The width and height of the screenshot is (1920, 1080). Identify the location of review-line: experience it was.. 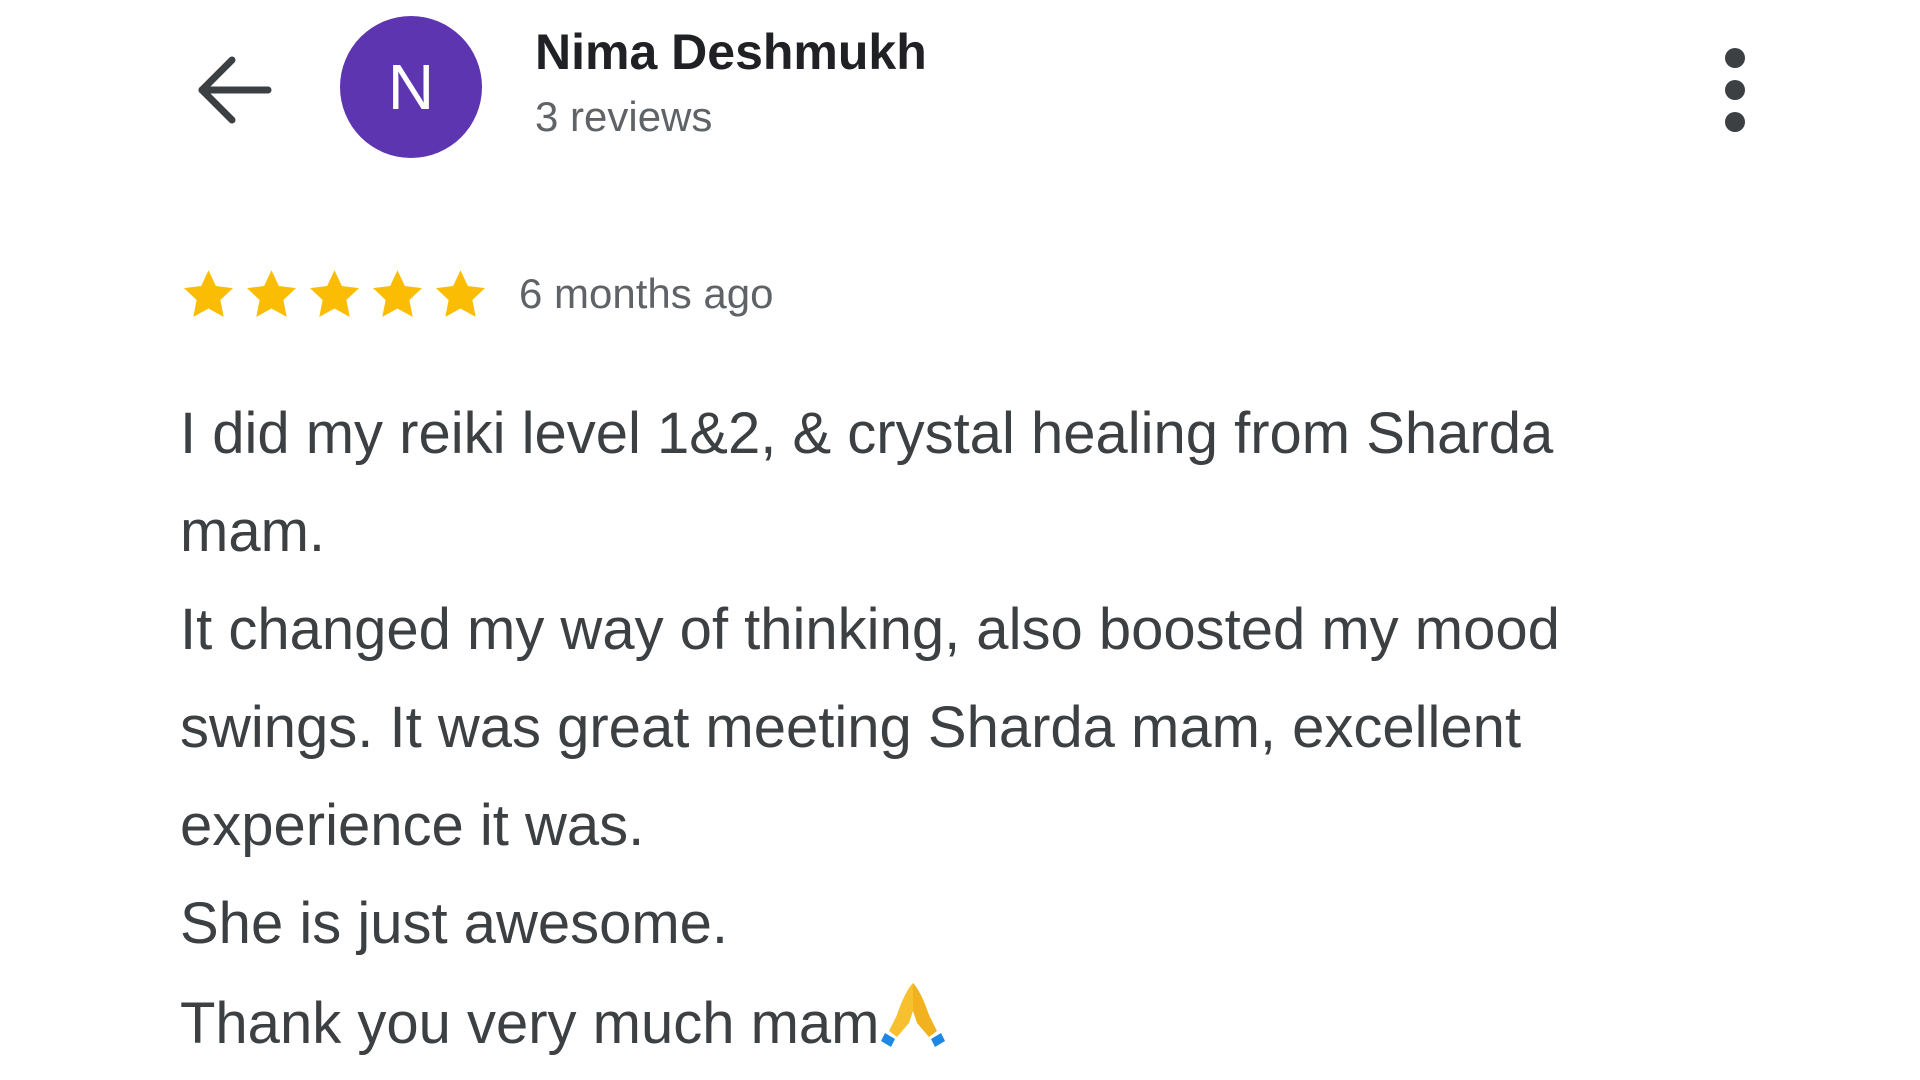
(412, 825).